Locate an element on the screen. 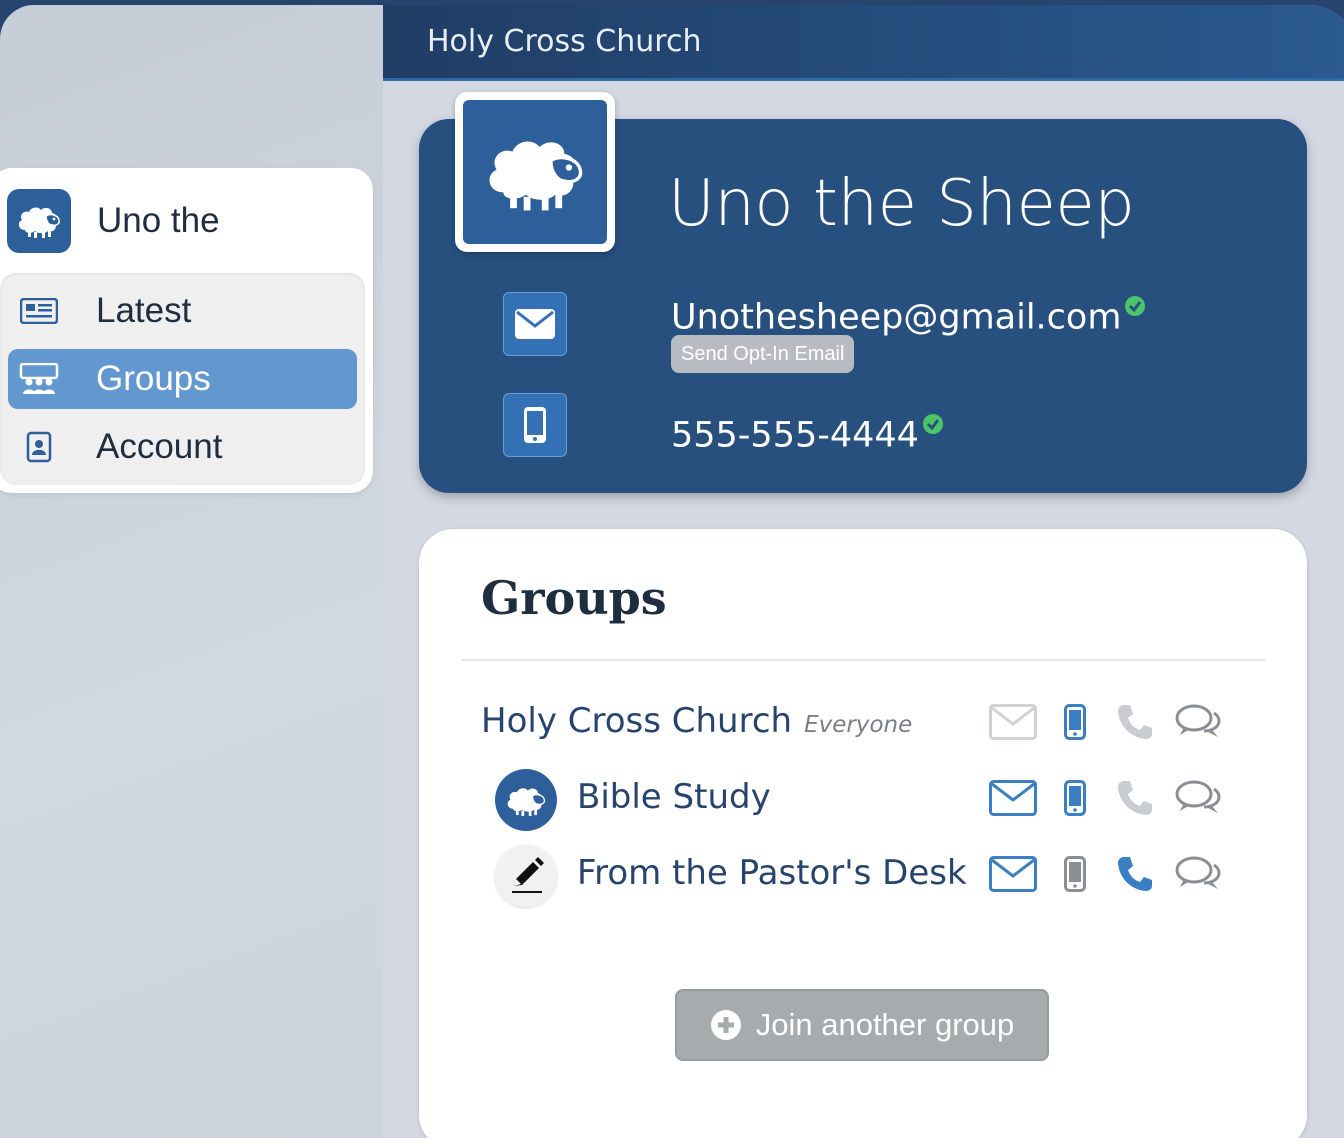  nav-item-label: Latest is located at coordinates (144, 310).